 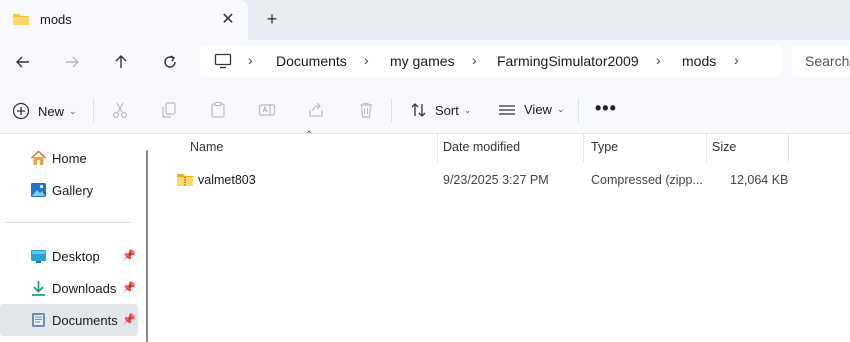 I want to click on search-input: Search, so click(x=821, y=61).